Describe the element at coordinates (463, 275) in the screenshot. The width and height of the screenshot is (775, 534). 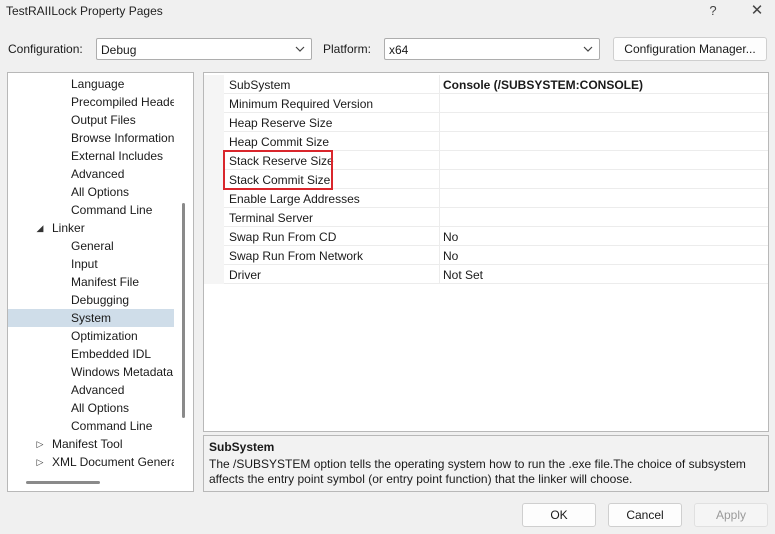
I see `property-value: Not Set` at that location.